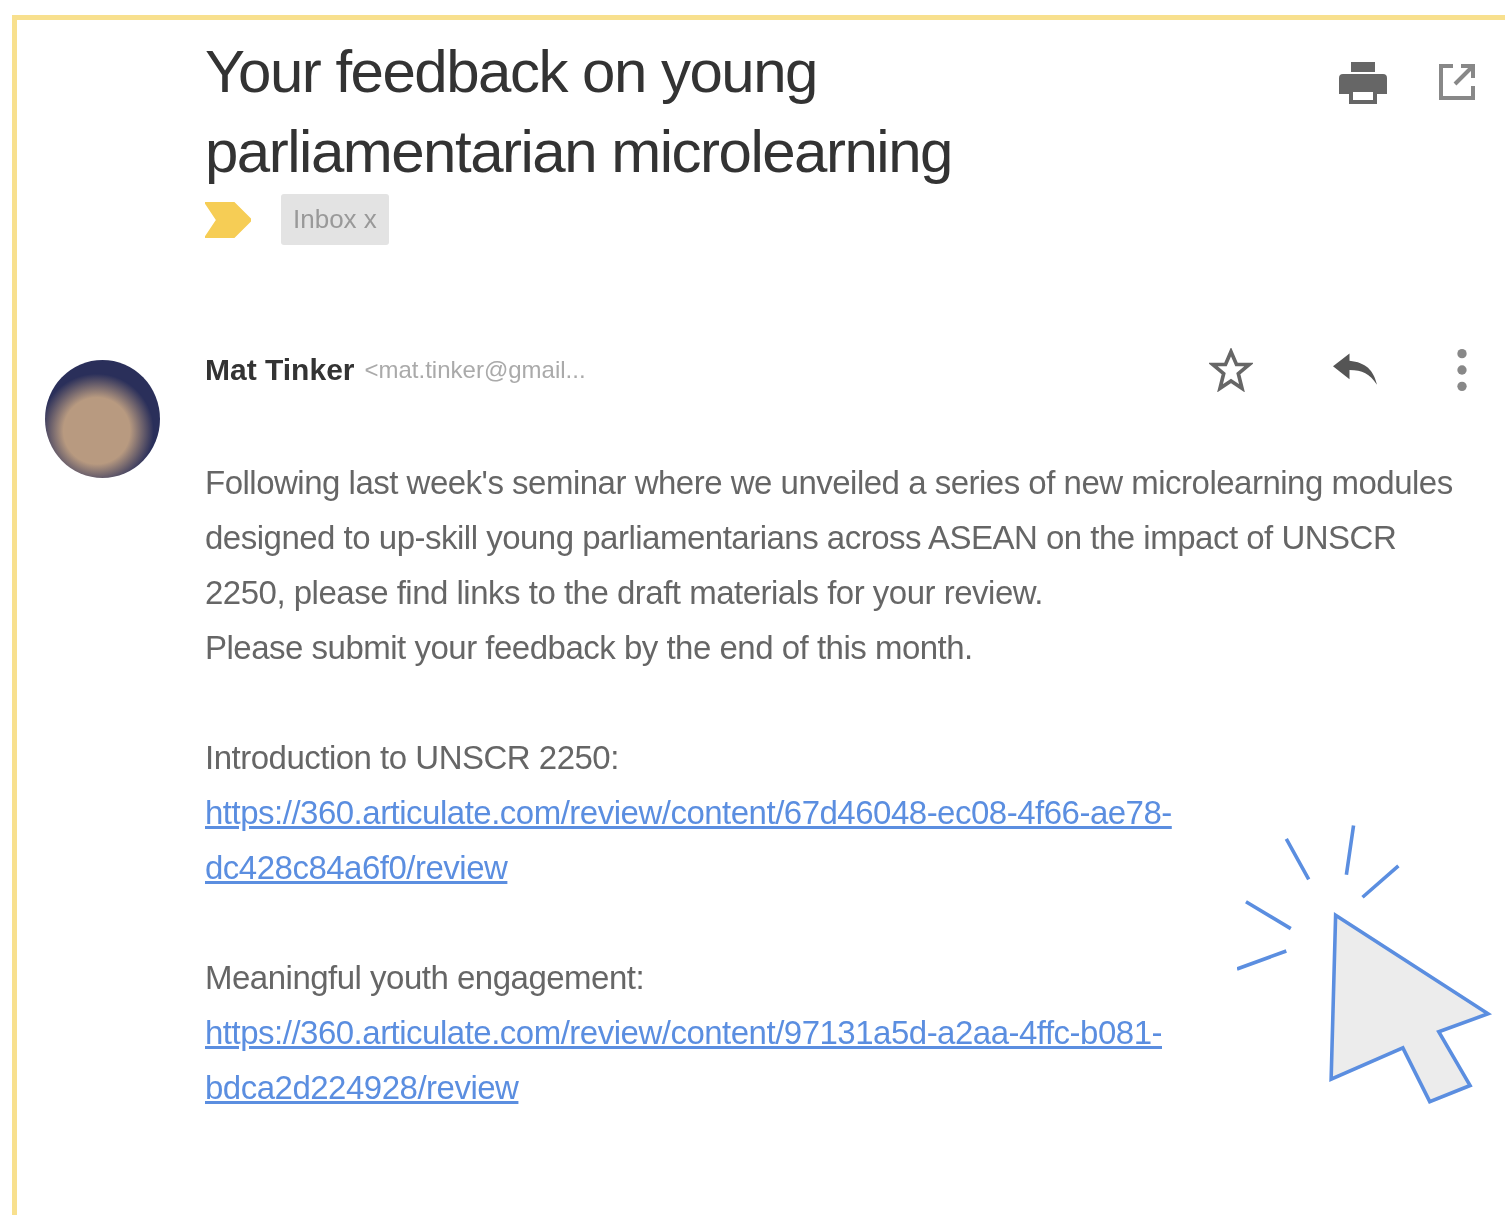  I want to click on important-marker-icon, so click(228, 219).